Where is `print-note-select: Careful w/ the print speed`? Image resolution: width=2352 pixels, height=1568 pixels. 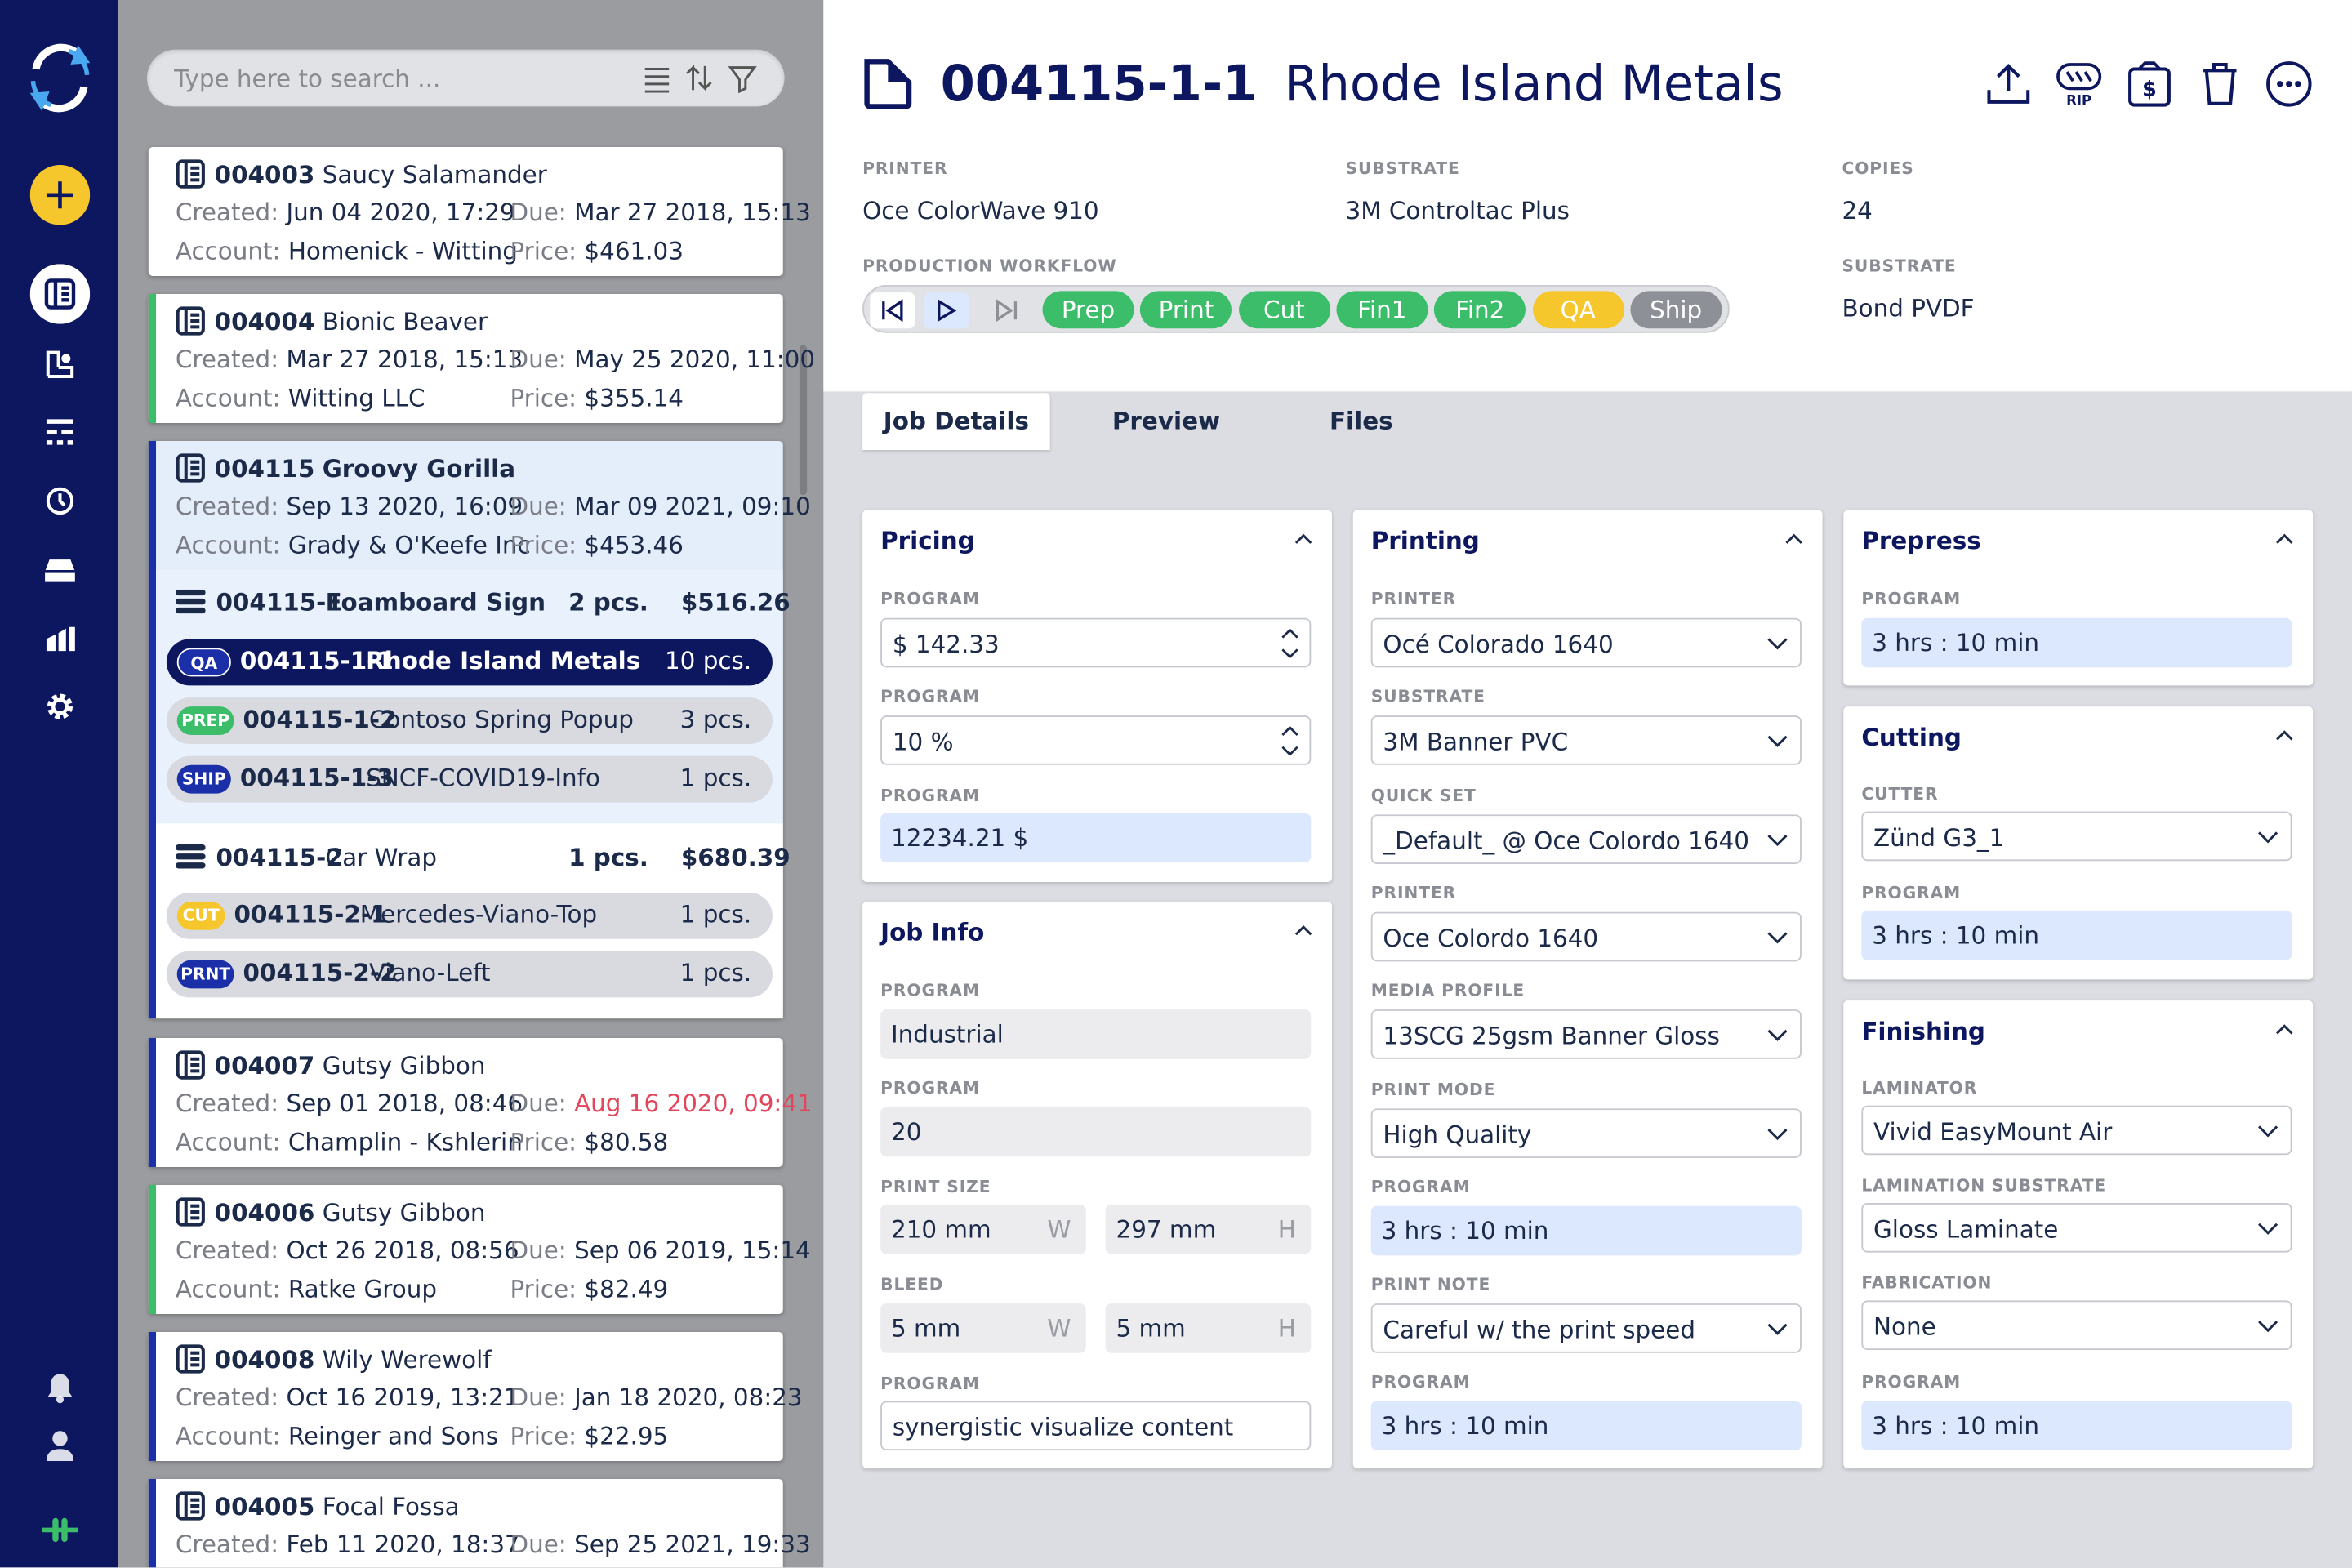
print-note-select: Careful w/ the print speed is located at coordinates (1586, 1328).